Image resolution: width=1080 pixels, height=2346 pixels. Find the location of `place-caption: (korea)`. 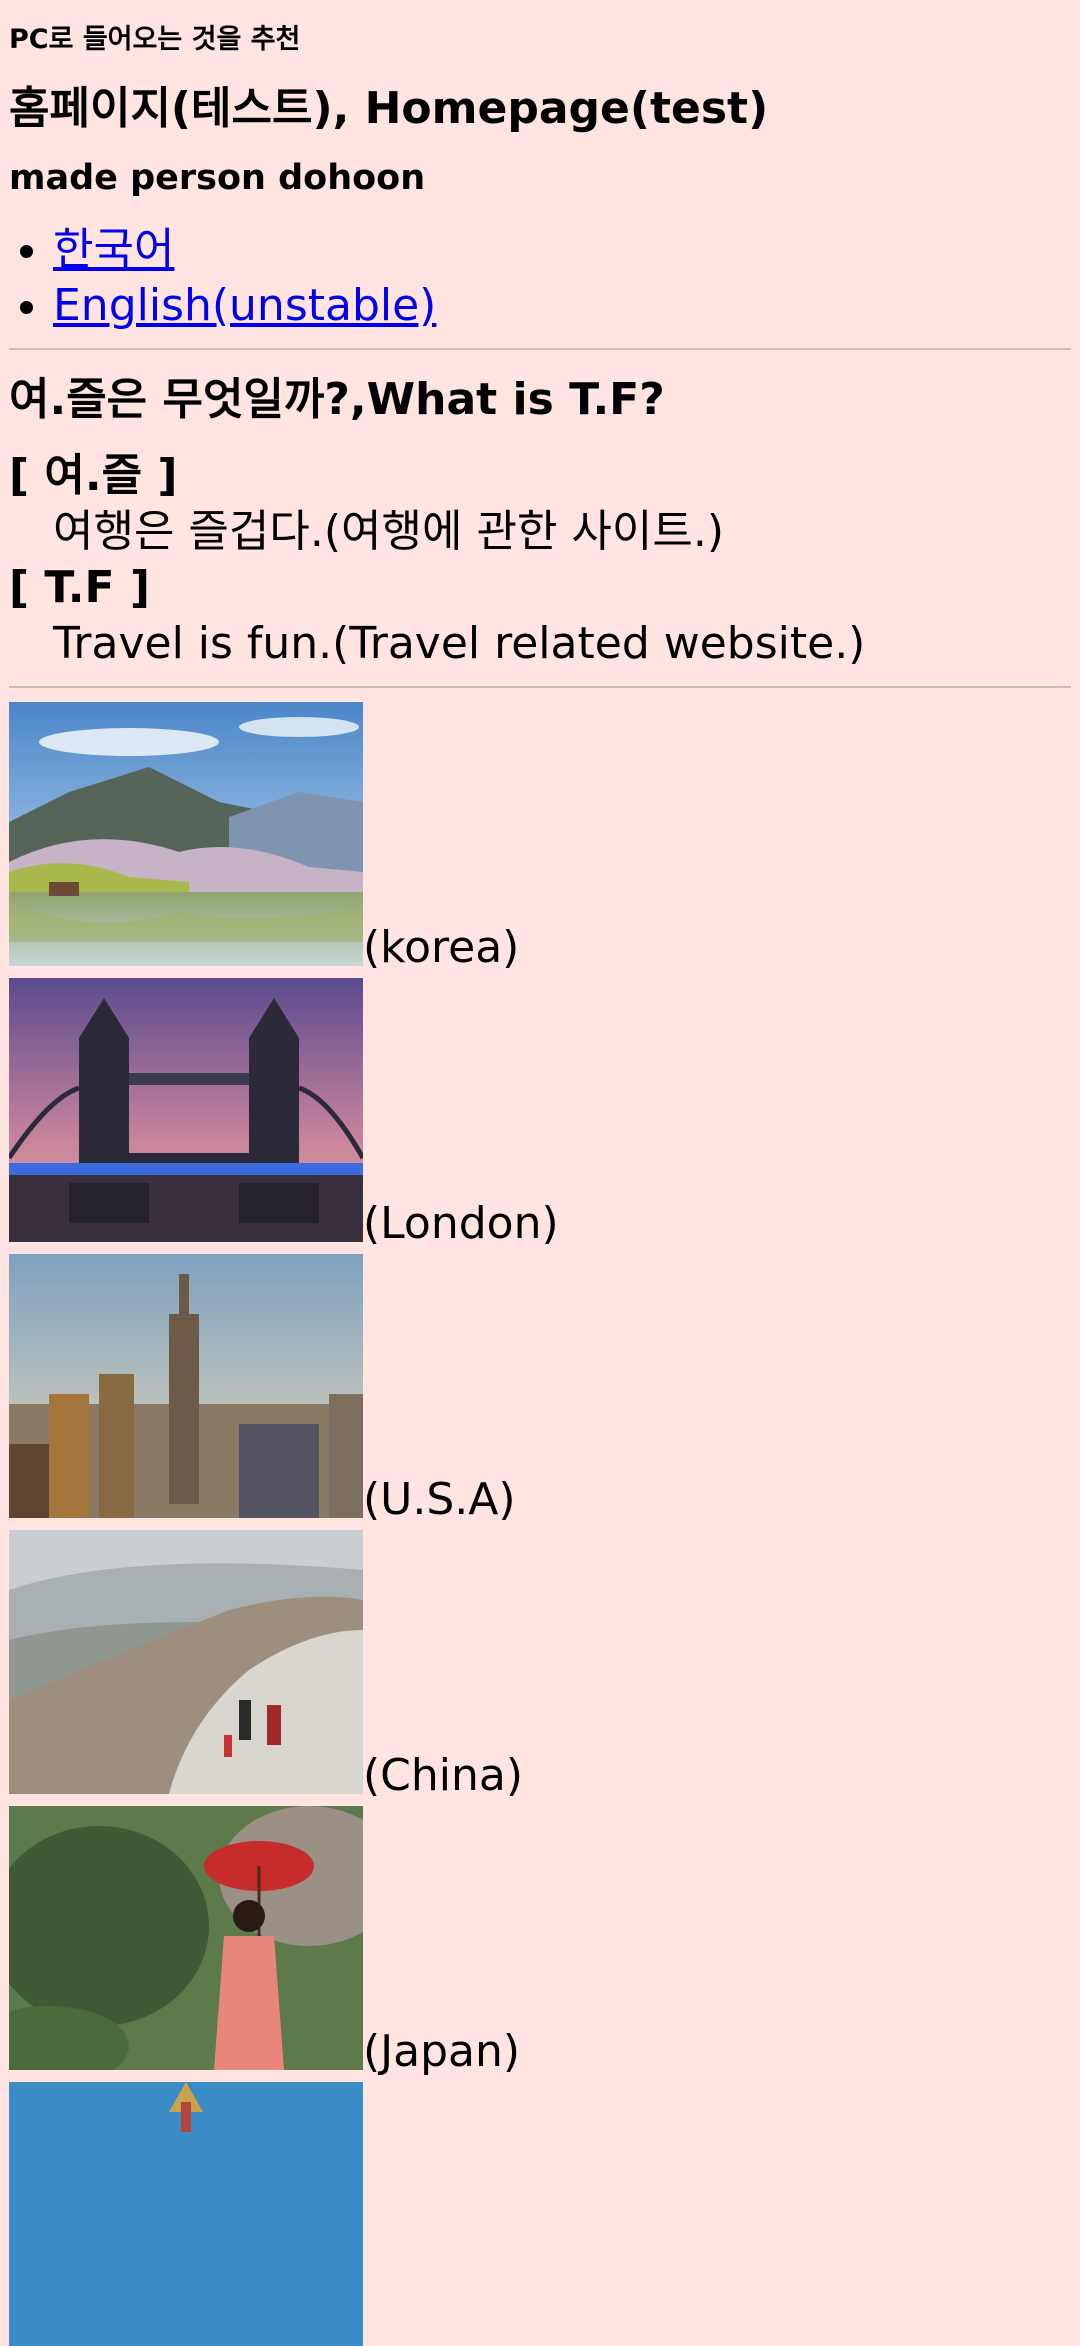

place-caption: (korea) is located at coordinates (441, 947).